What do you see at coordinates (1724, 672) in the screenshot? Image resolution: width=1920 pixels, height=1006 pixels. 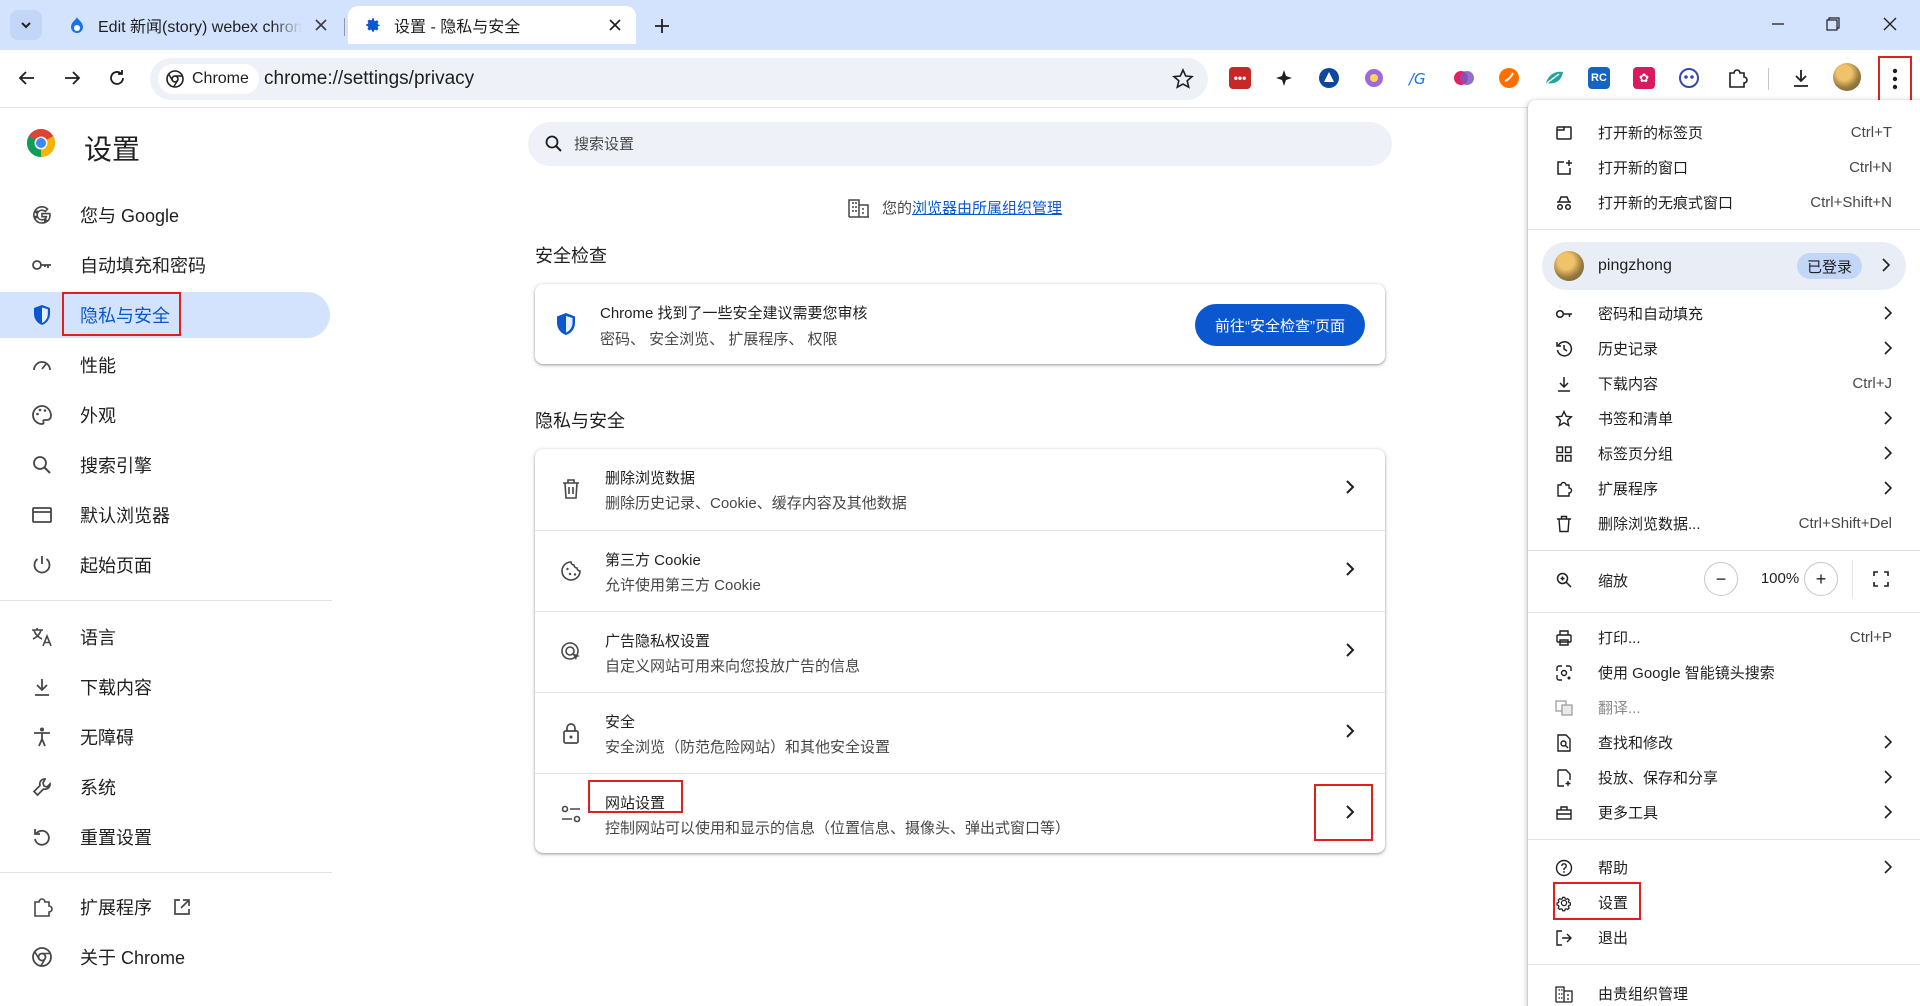 I see `menu-google-lens: 使用 Google 智能镜头搜索` at bounding box center [1724, 672].